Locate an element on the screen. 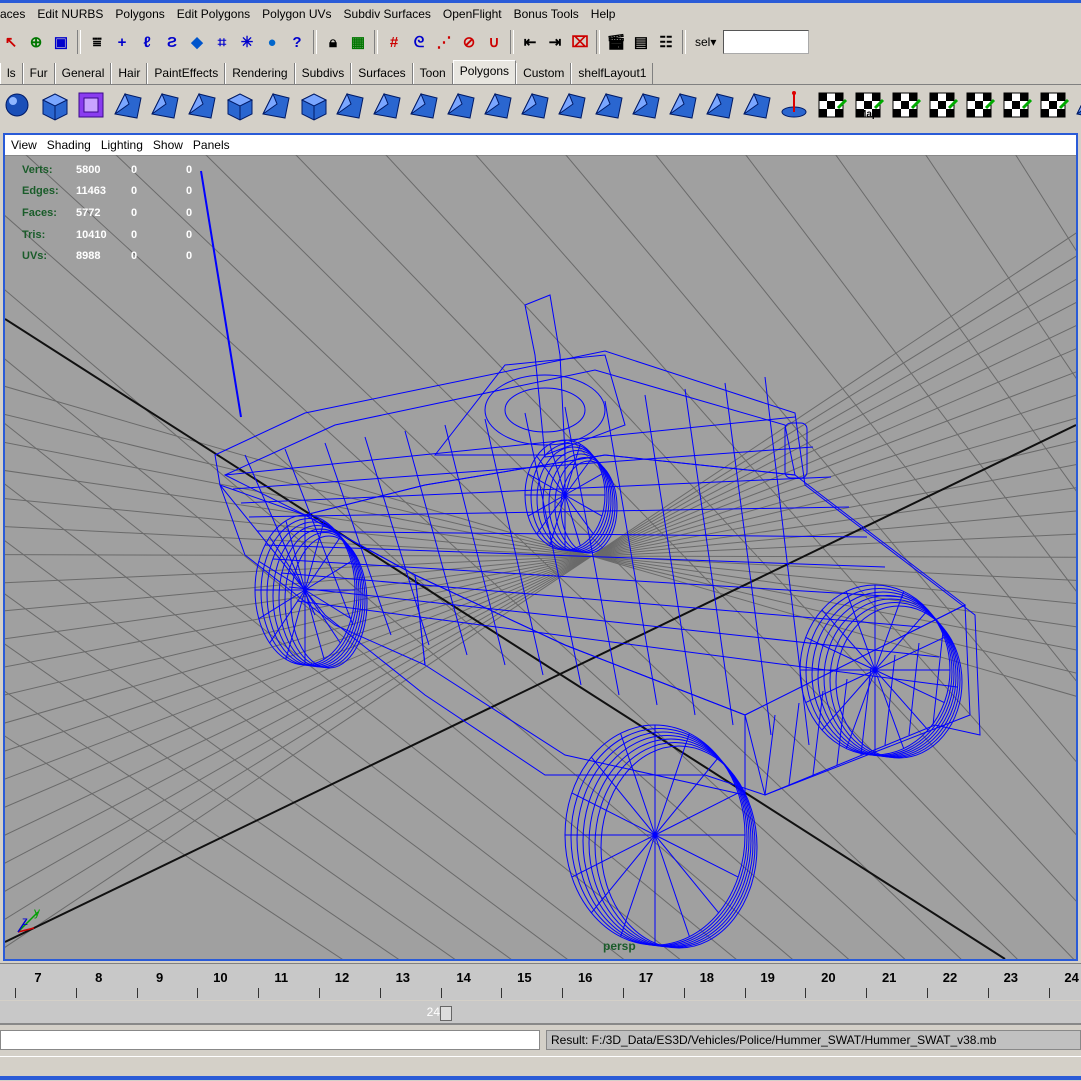 This screenshot has width=1081, height=1081. surface-icon: ◆ is located at coordinates (197, 42).